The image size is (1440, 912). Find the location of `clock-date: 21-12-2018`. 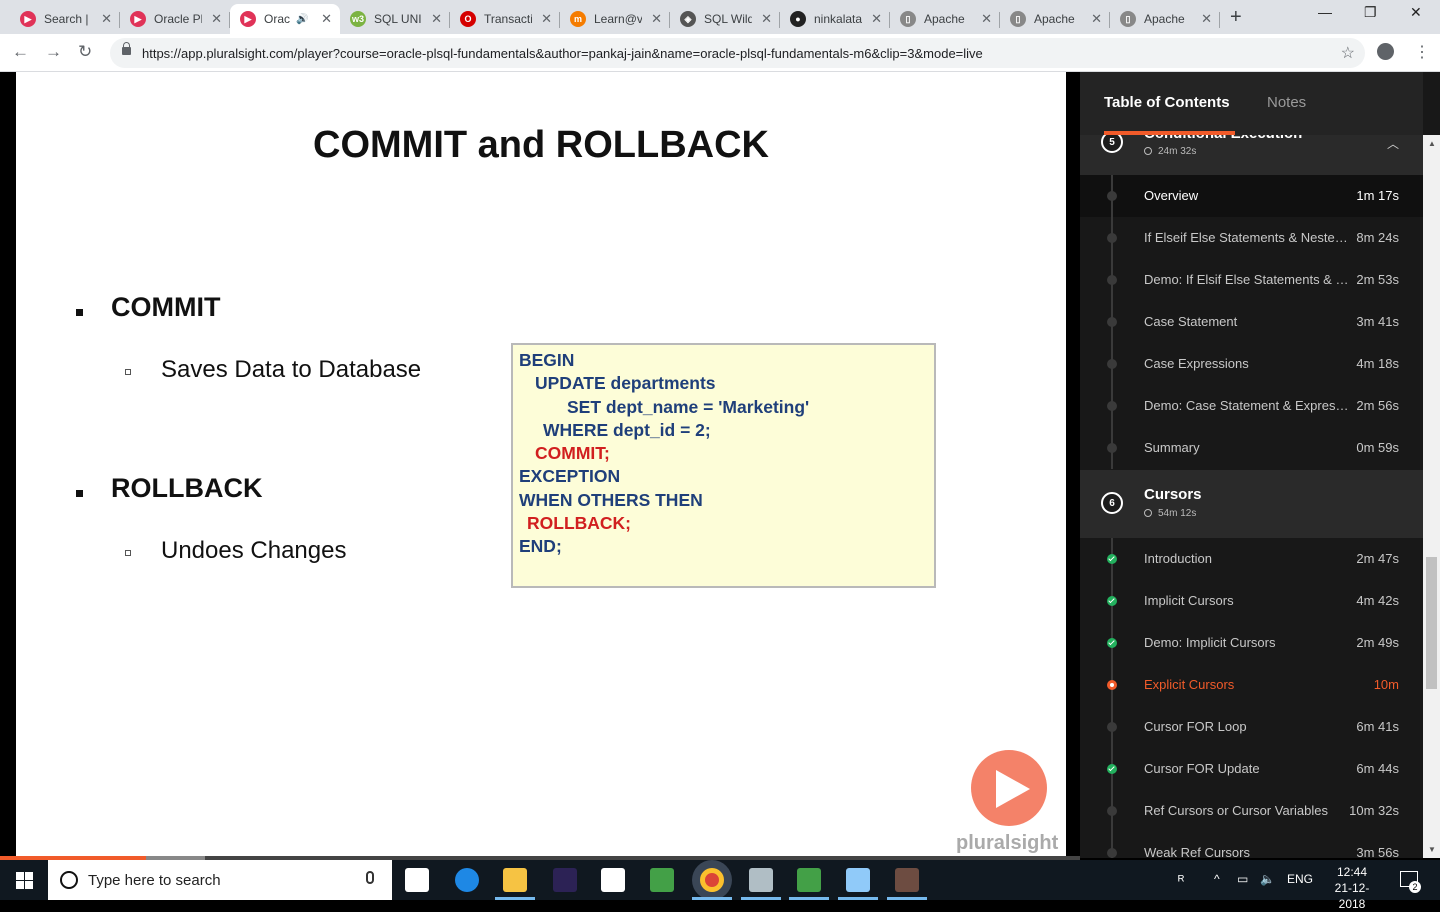

clock-date: 21-12-2018 is located at coordinates (1352, 896).